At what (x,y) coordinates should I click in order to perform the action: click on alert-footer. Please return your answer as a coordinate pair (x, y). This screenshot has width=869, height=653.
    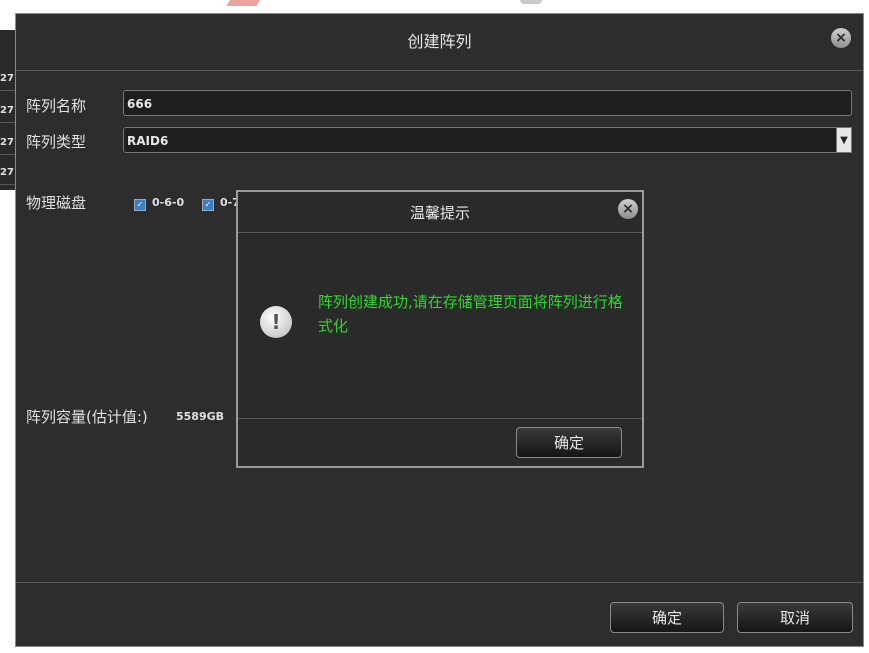
    Looking at the image, I should click on (440, 418).